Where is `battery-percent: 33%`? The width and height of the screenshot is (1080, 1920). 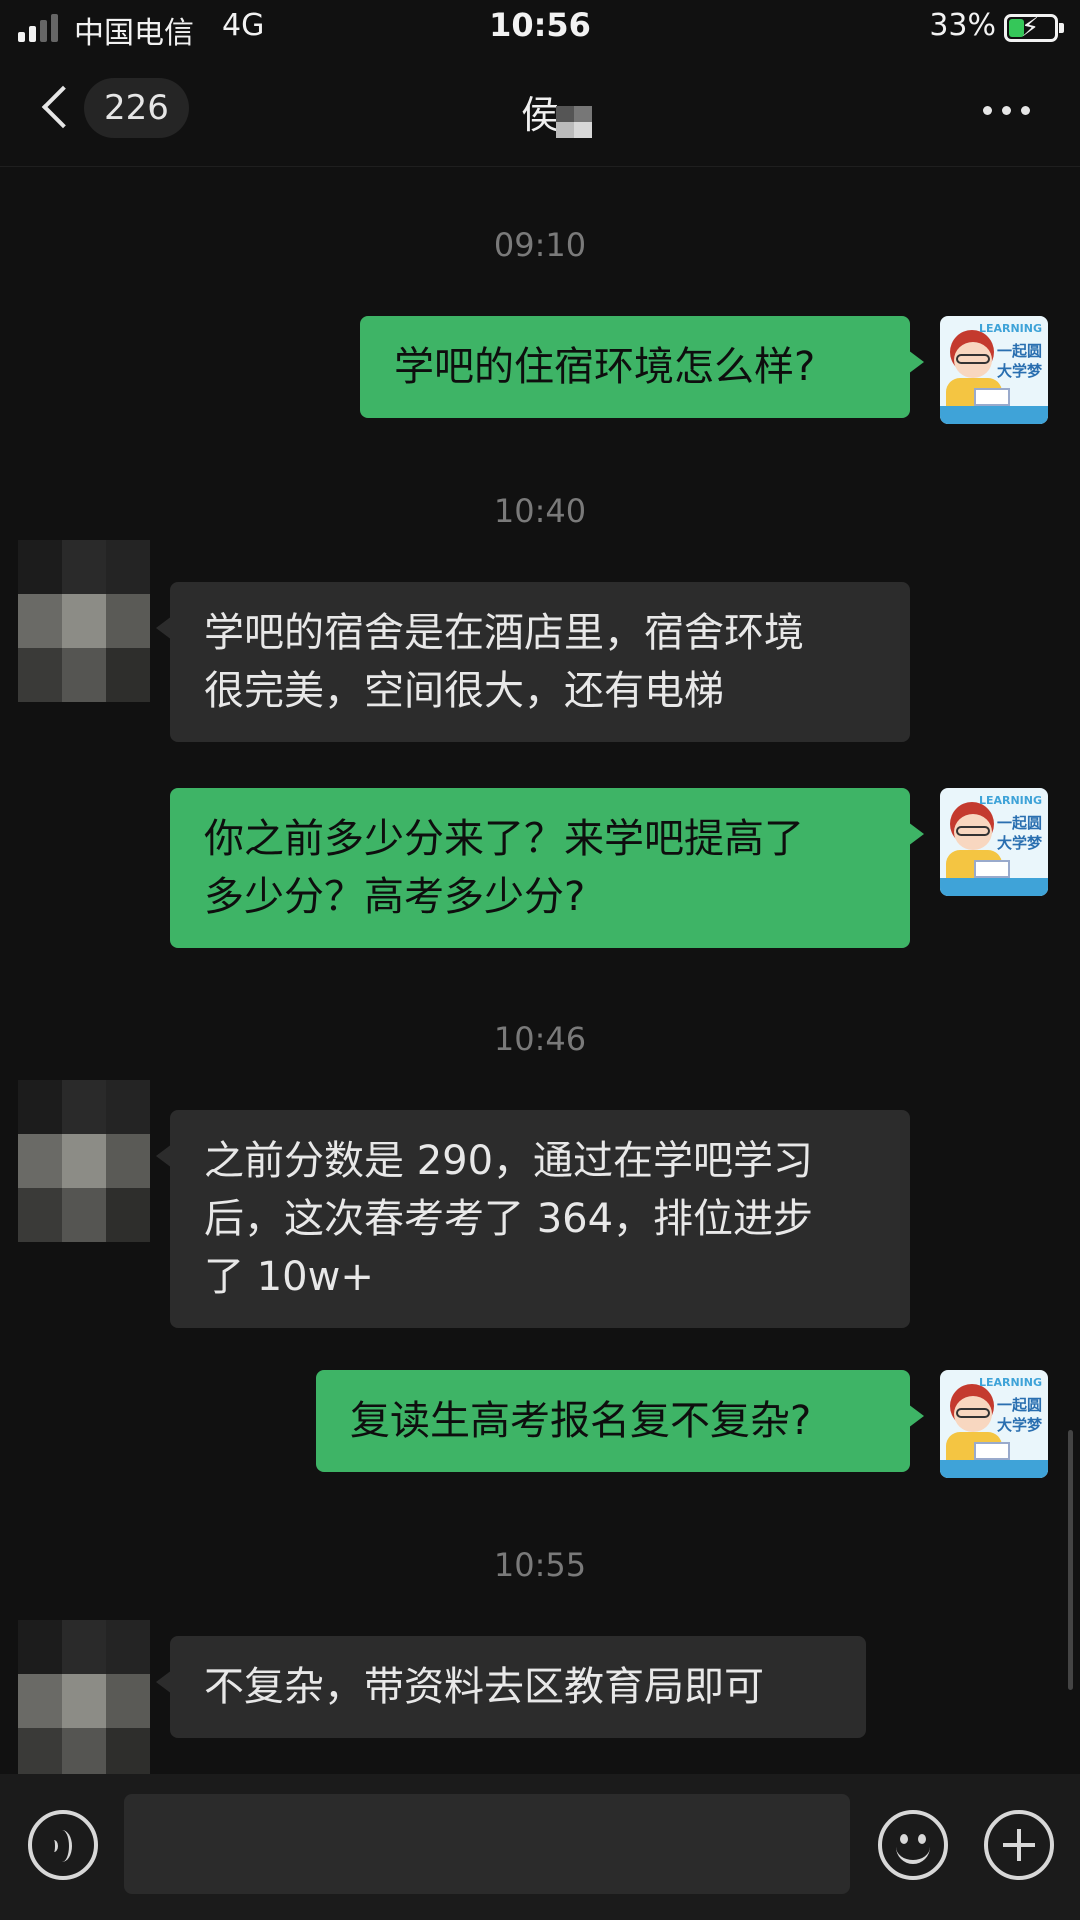 battery-percent: 33% is located at coordinates (962, 25).